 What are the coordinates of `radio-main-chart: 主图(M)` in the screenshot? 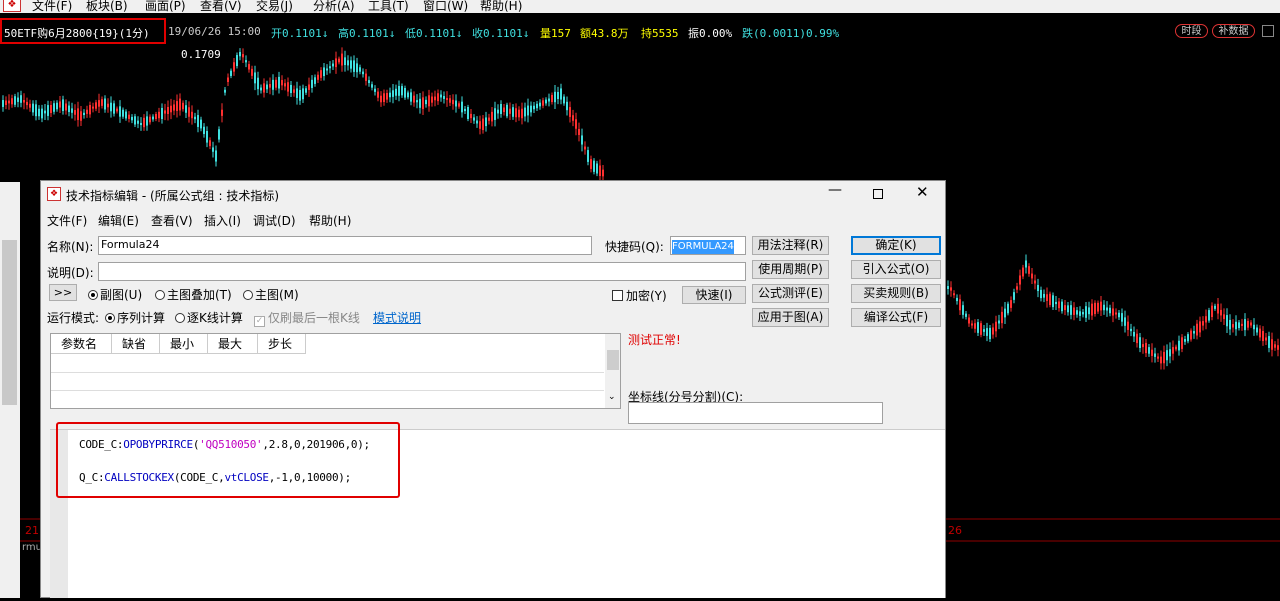 It's located at (271, 294).